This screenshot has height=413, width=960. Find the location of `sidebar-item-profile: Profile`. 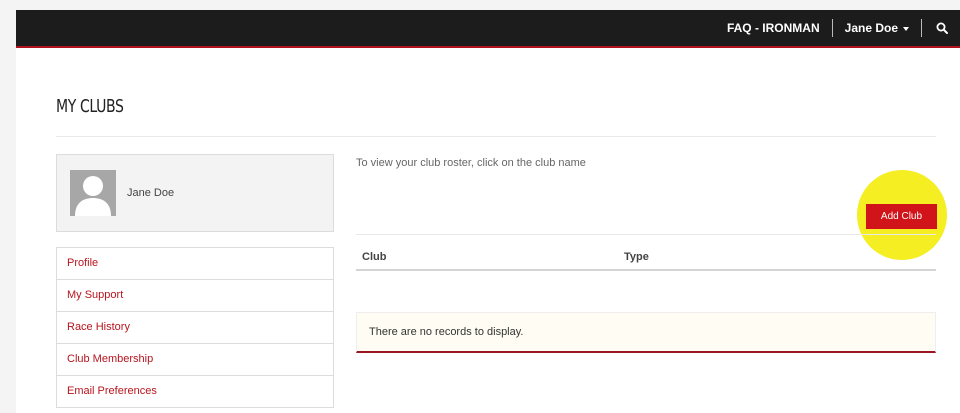

sidebar-item-profile: Profile is located at coordinates (195, 264).